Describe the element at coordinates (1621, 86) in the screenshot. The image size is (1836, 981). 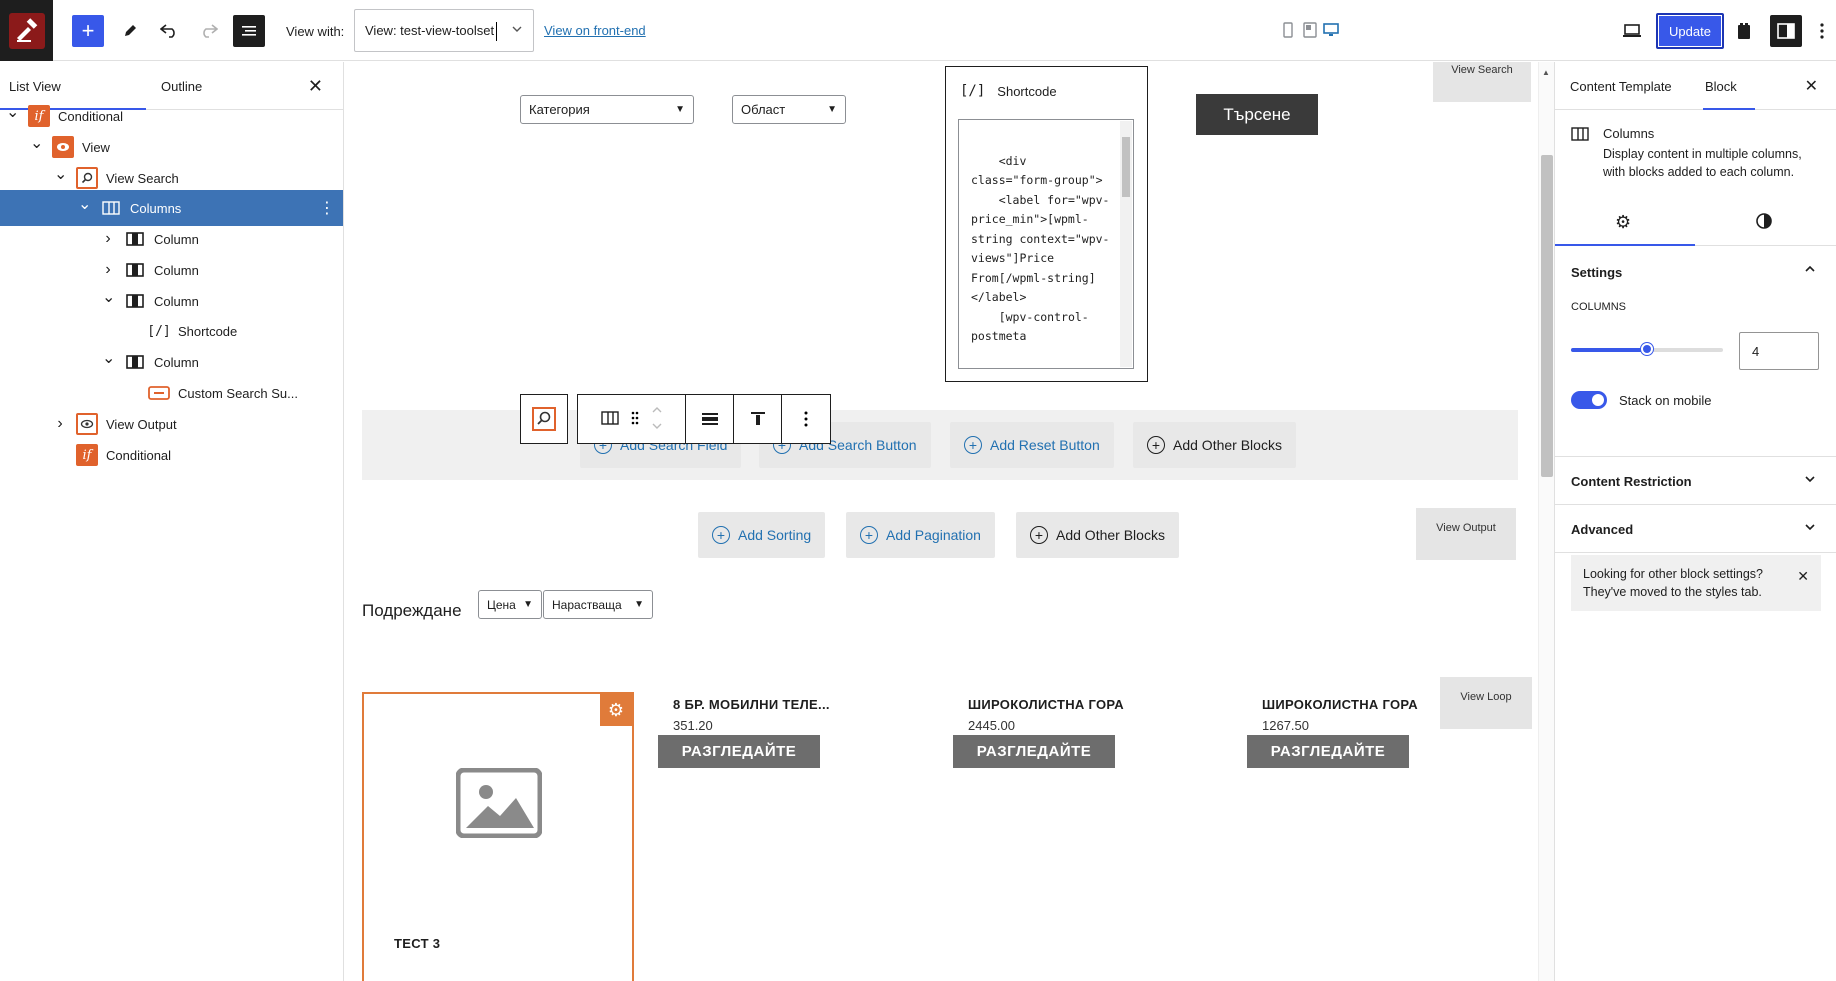
I see `tab-content-template: Content Template` at that location.